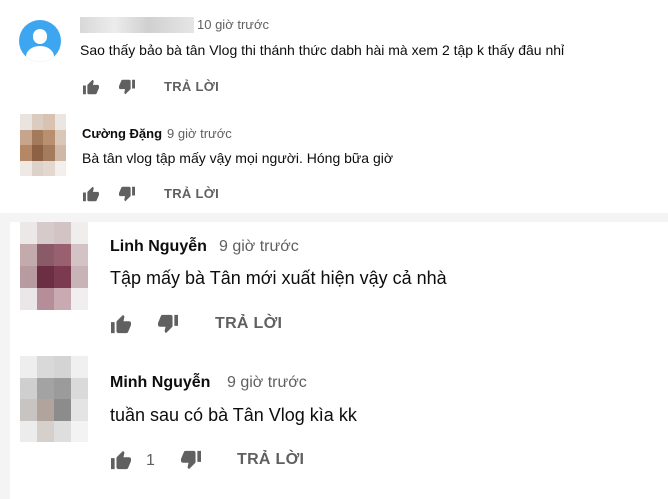  Describe the element at coordinates (150, 460) in the screenshot. I see `like-count: 1` at that location.